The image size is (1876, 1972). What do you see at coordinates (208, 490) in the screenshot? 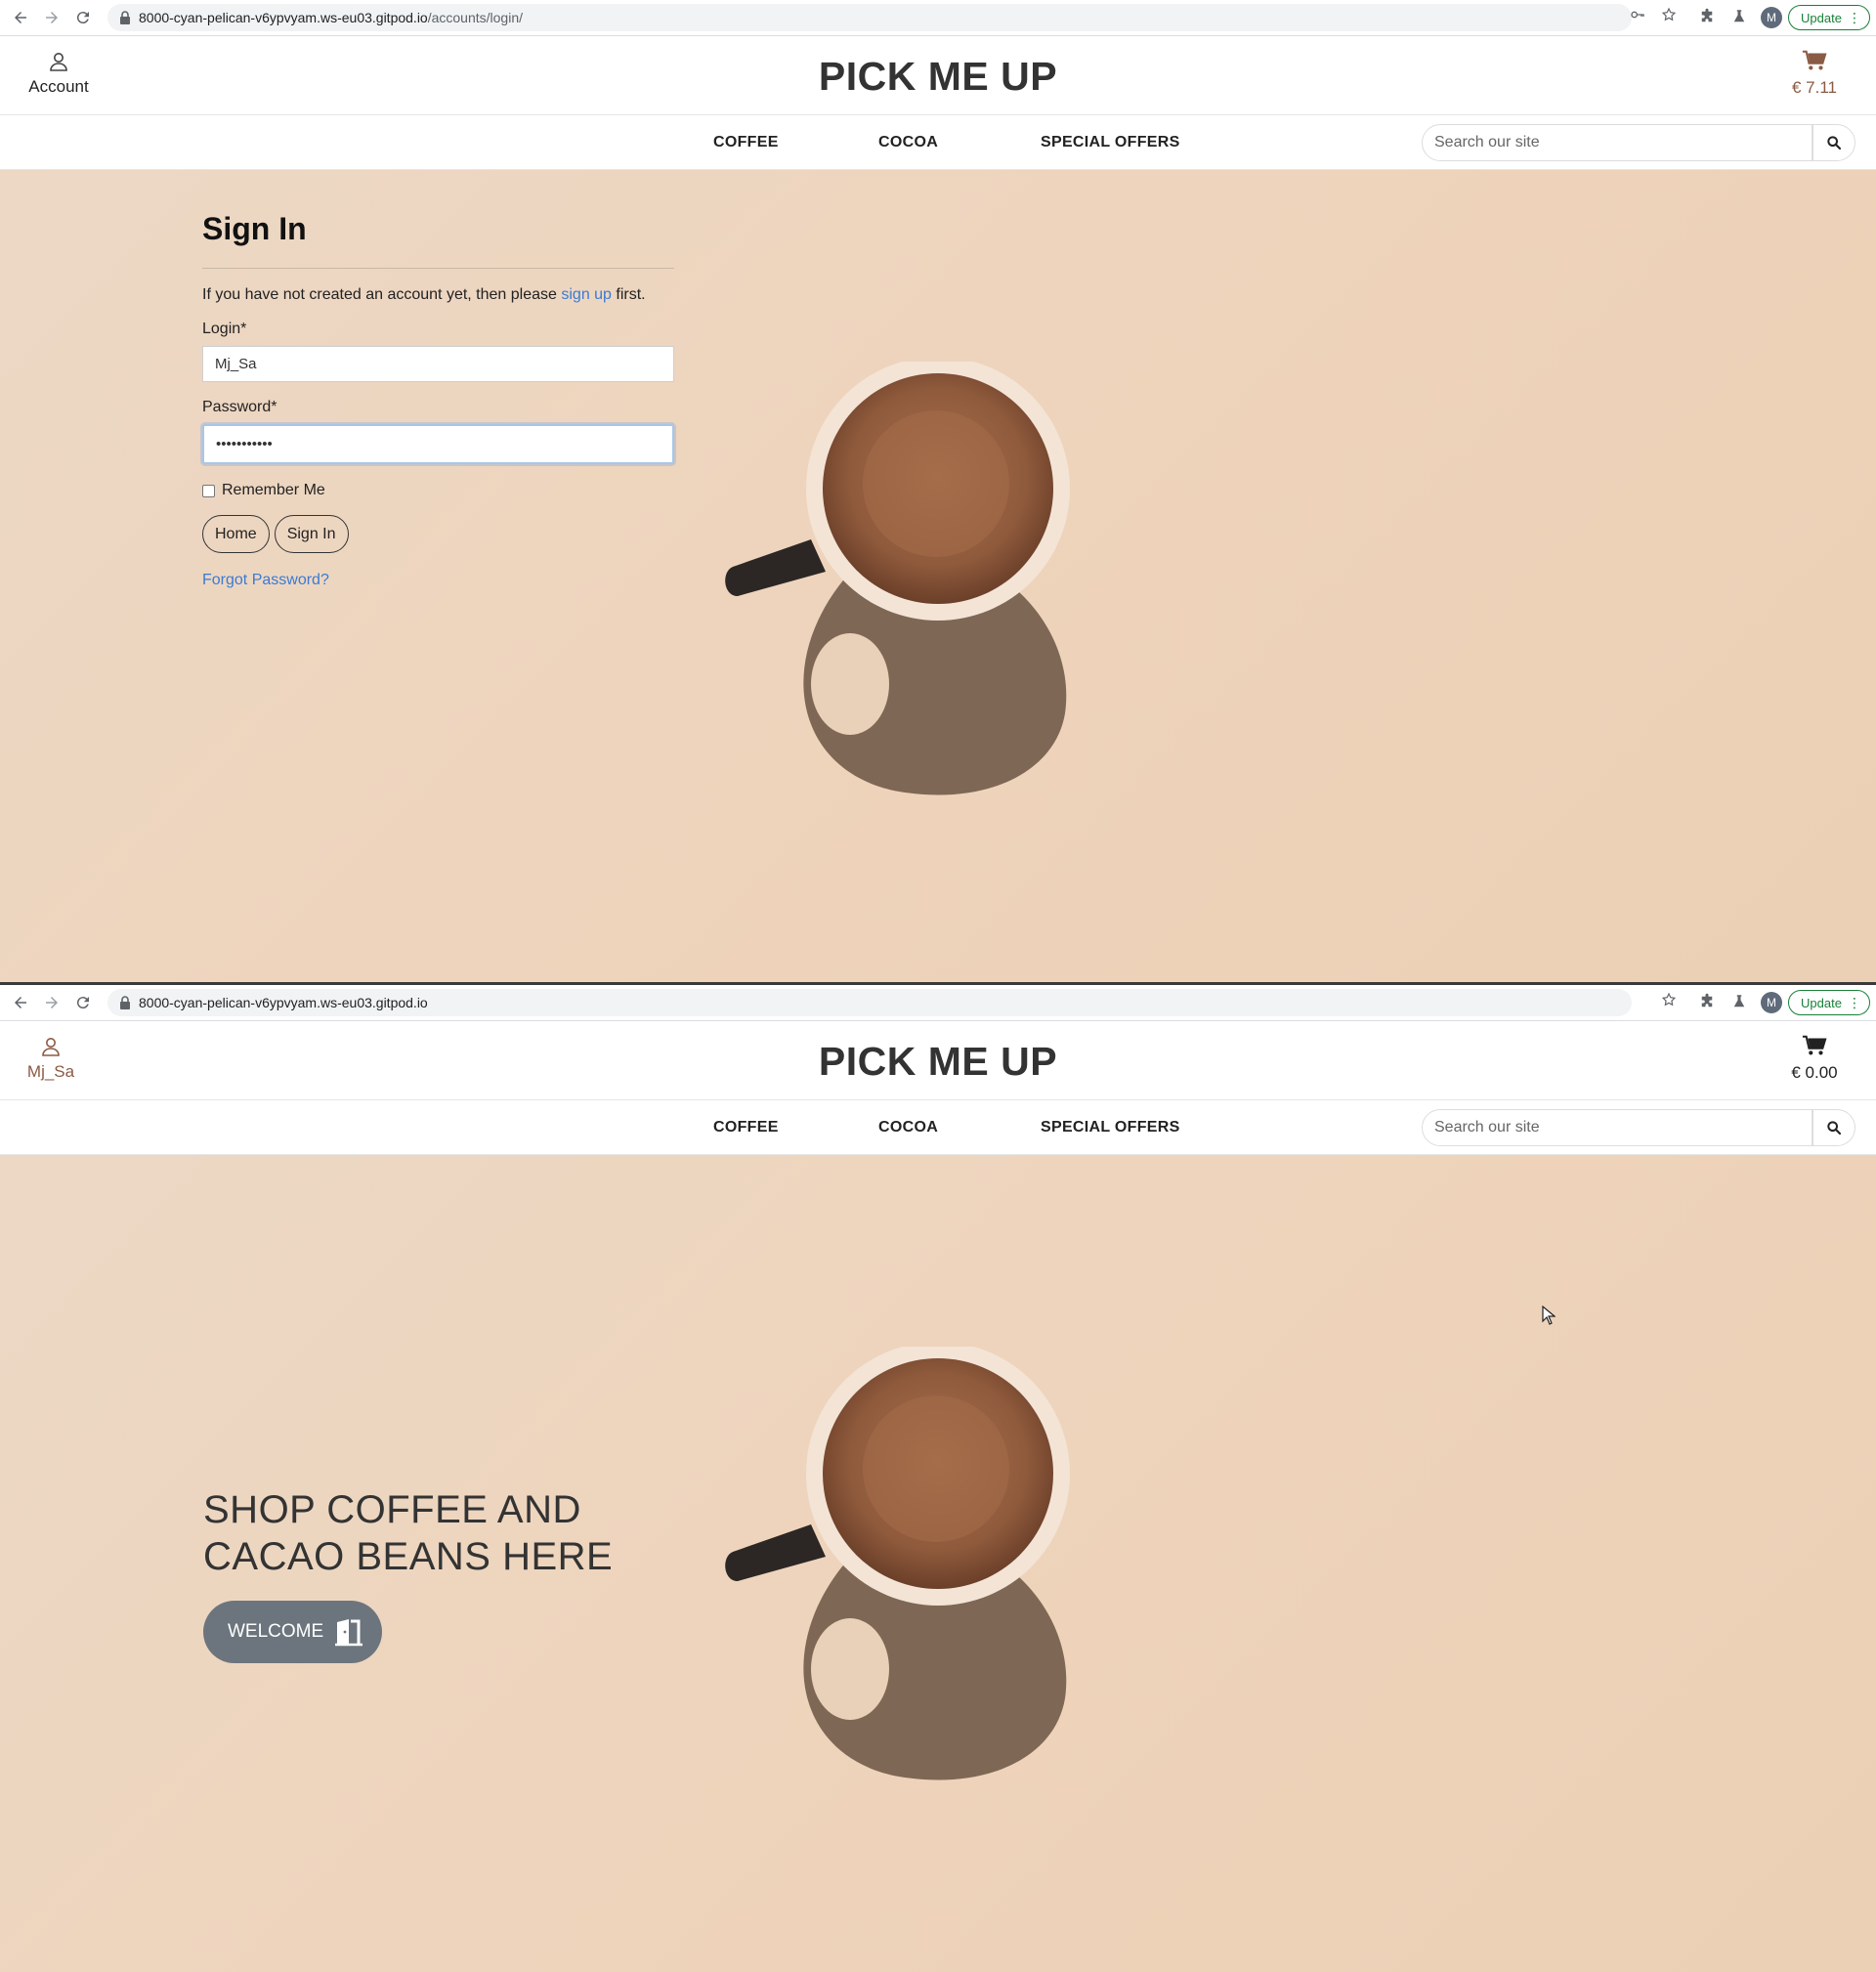
I see `remember-checkbox` at bounding box center [208, 490].